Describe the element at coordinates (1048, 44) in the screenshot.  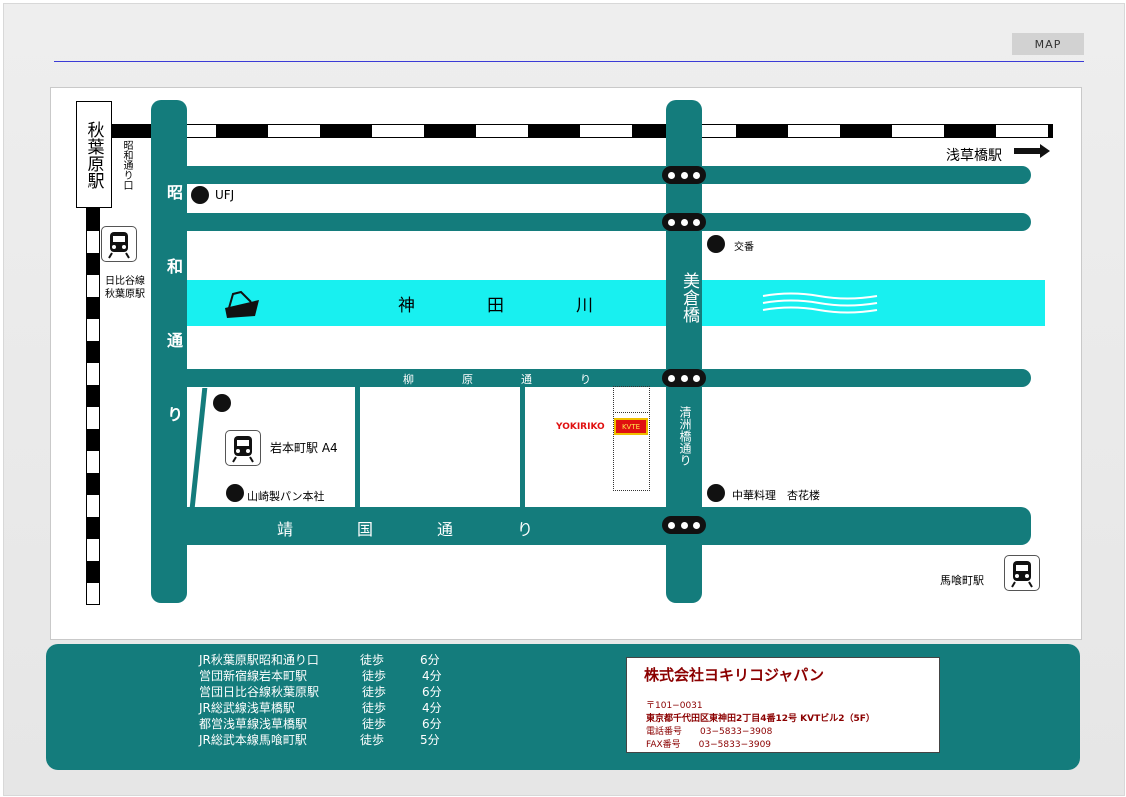
I see `map-tab: MAP` at that location.